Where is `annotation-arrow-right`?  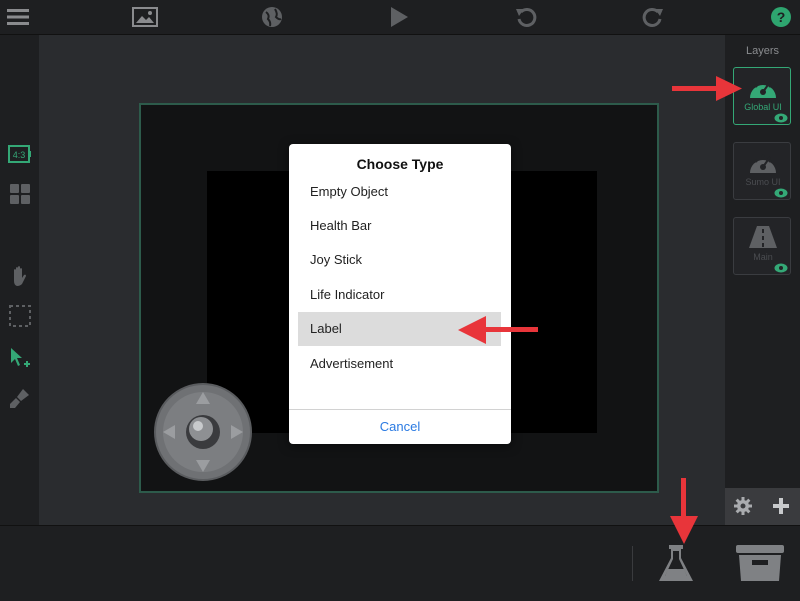 annotation-arrow-right is located at coordinates (707, 88).